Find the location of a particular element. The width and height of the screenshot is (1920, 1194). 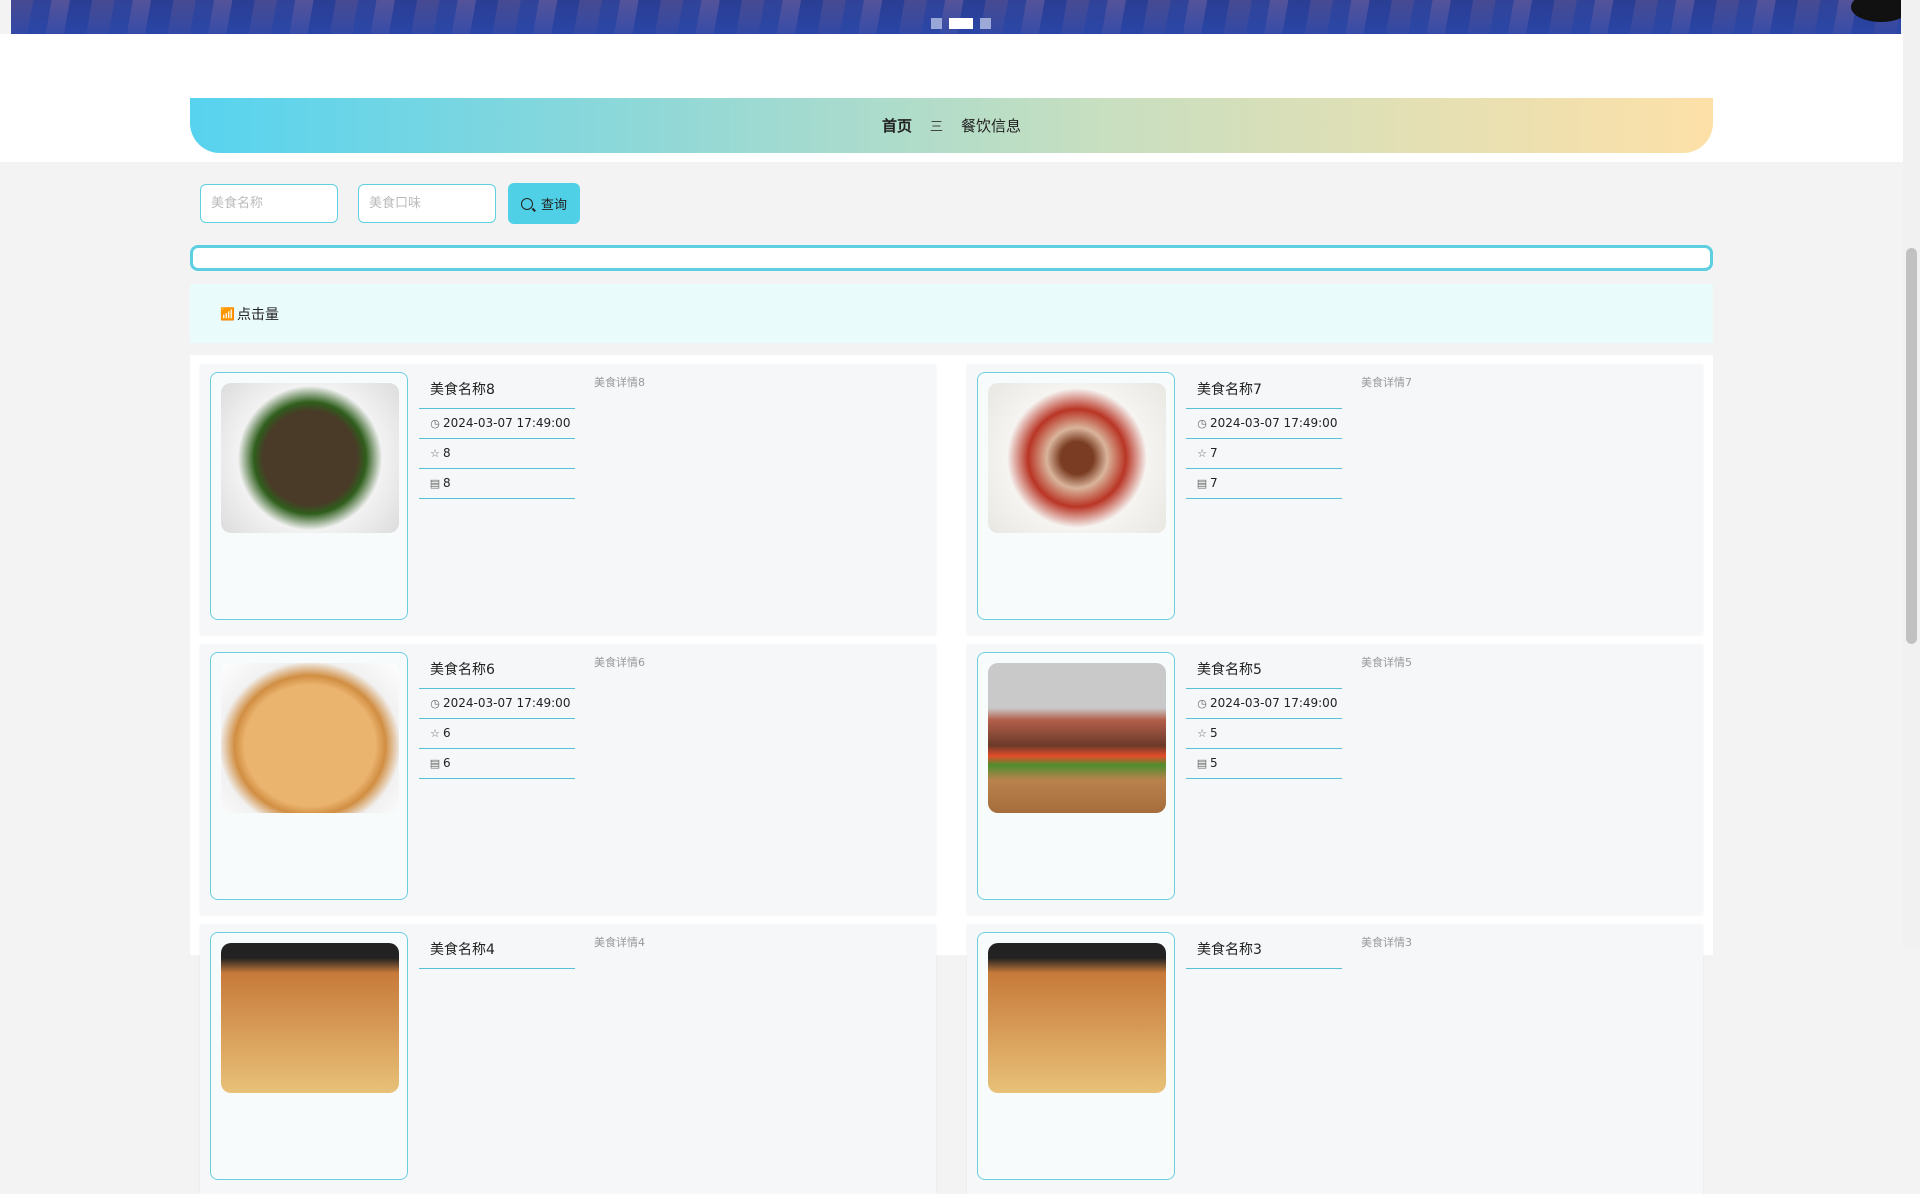

food-detail: 美食详情5 is located at coordinates (1386, 662).